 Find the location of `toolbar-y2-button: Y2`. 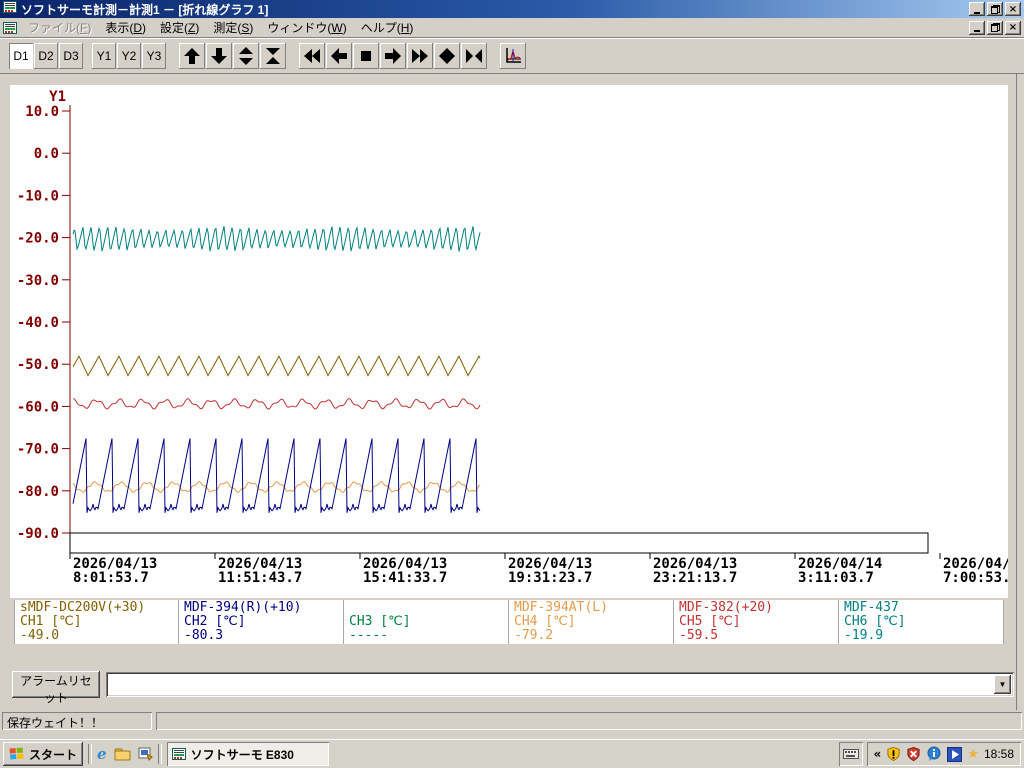

toolbar-y2-button: Y2 is located at coordinates (129, 55).